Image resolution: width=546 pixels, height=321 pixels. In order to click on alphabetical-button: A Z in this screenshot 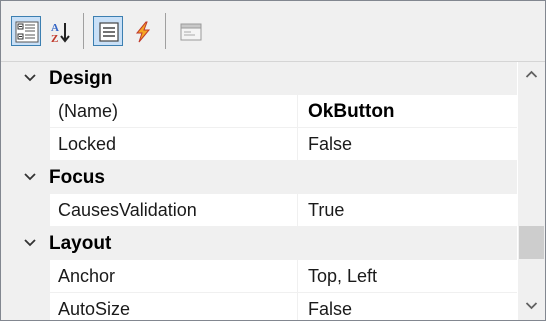, I will do `click(60, 31)`.